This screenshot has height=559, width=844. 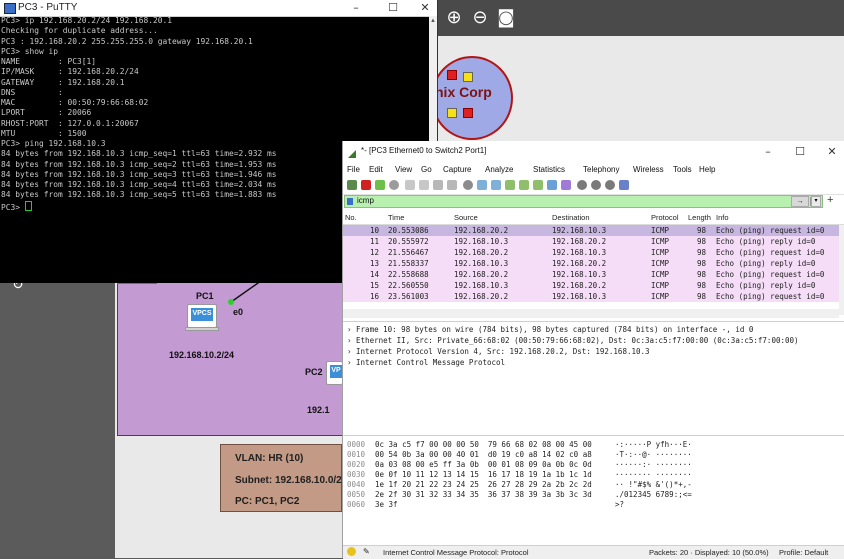 I want to click on col-info: Info, so click(x=722, y=217).